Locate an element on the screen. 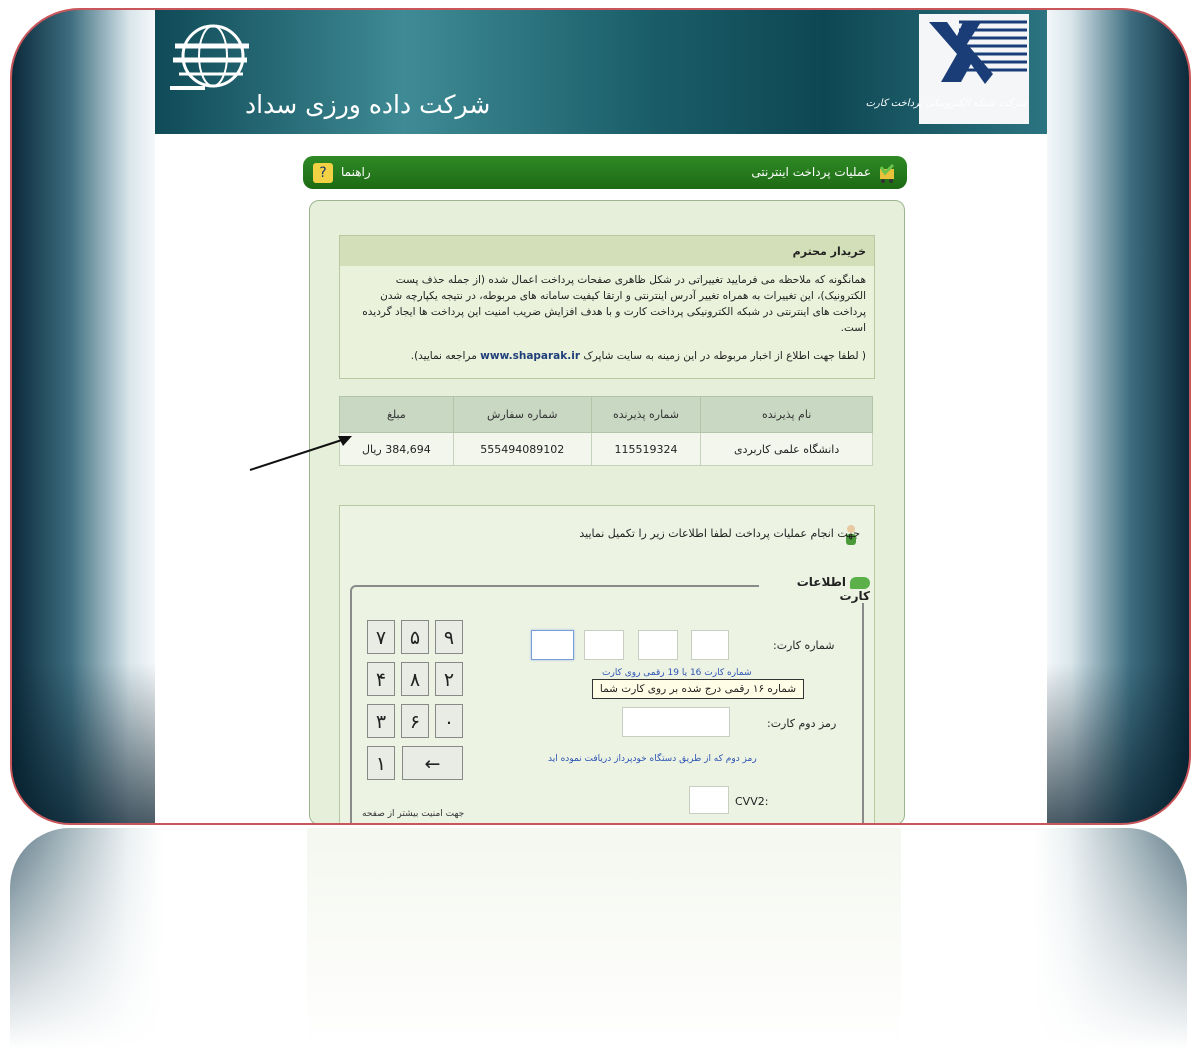 This screenshot has width=1195, height=1061. keypad-key: ۰ is located at coordinates (449, 721).